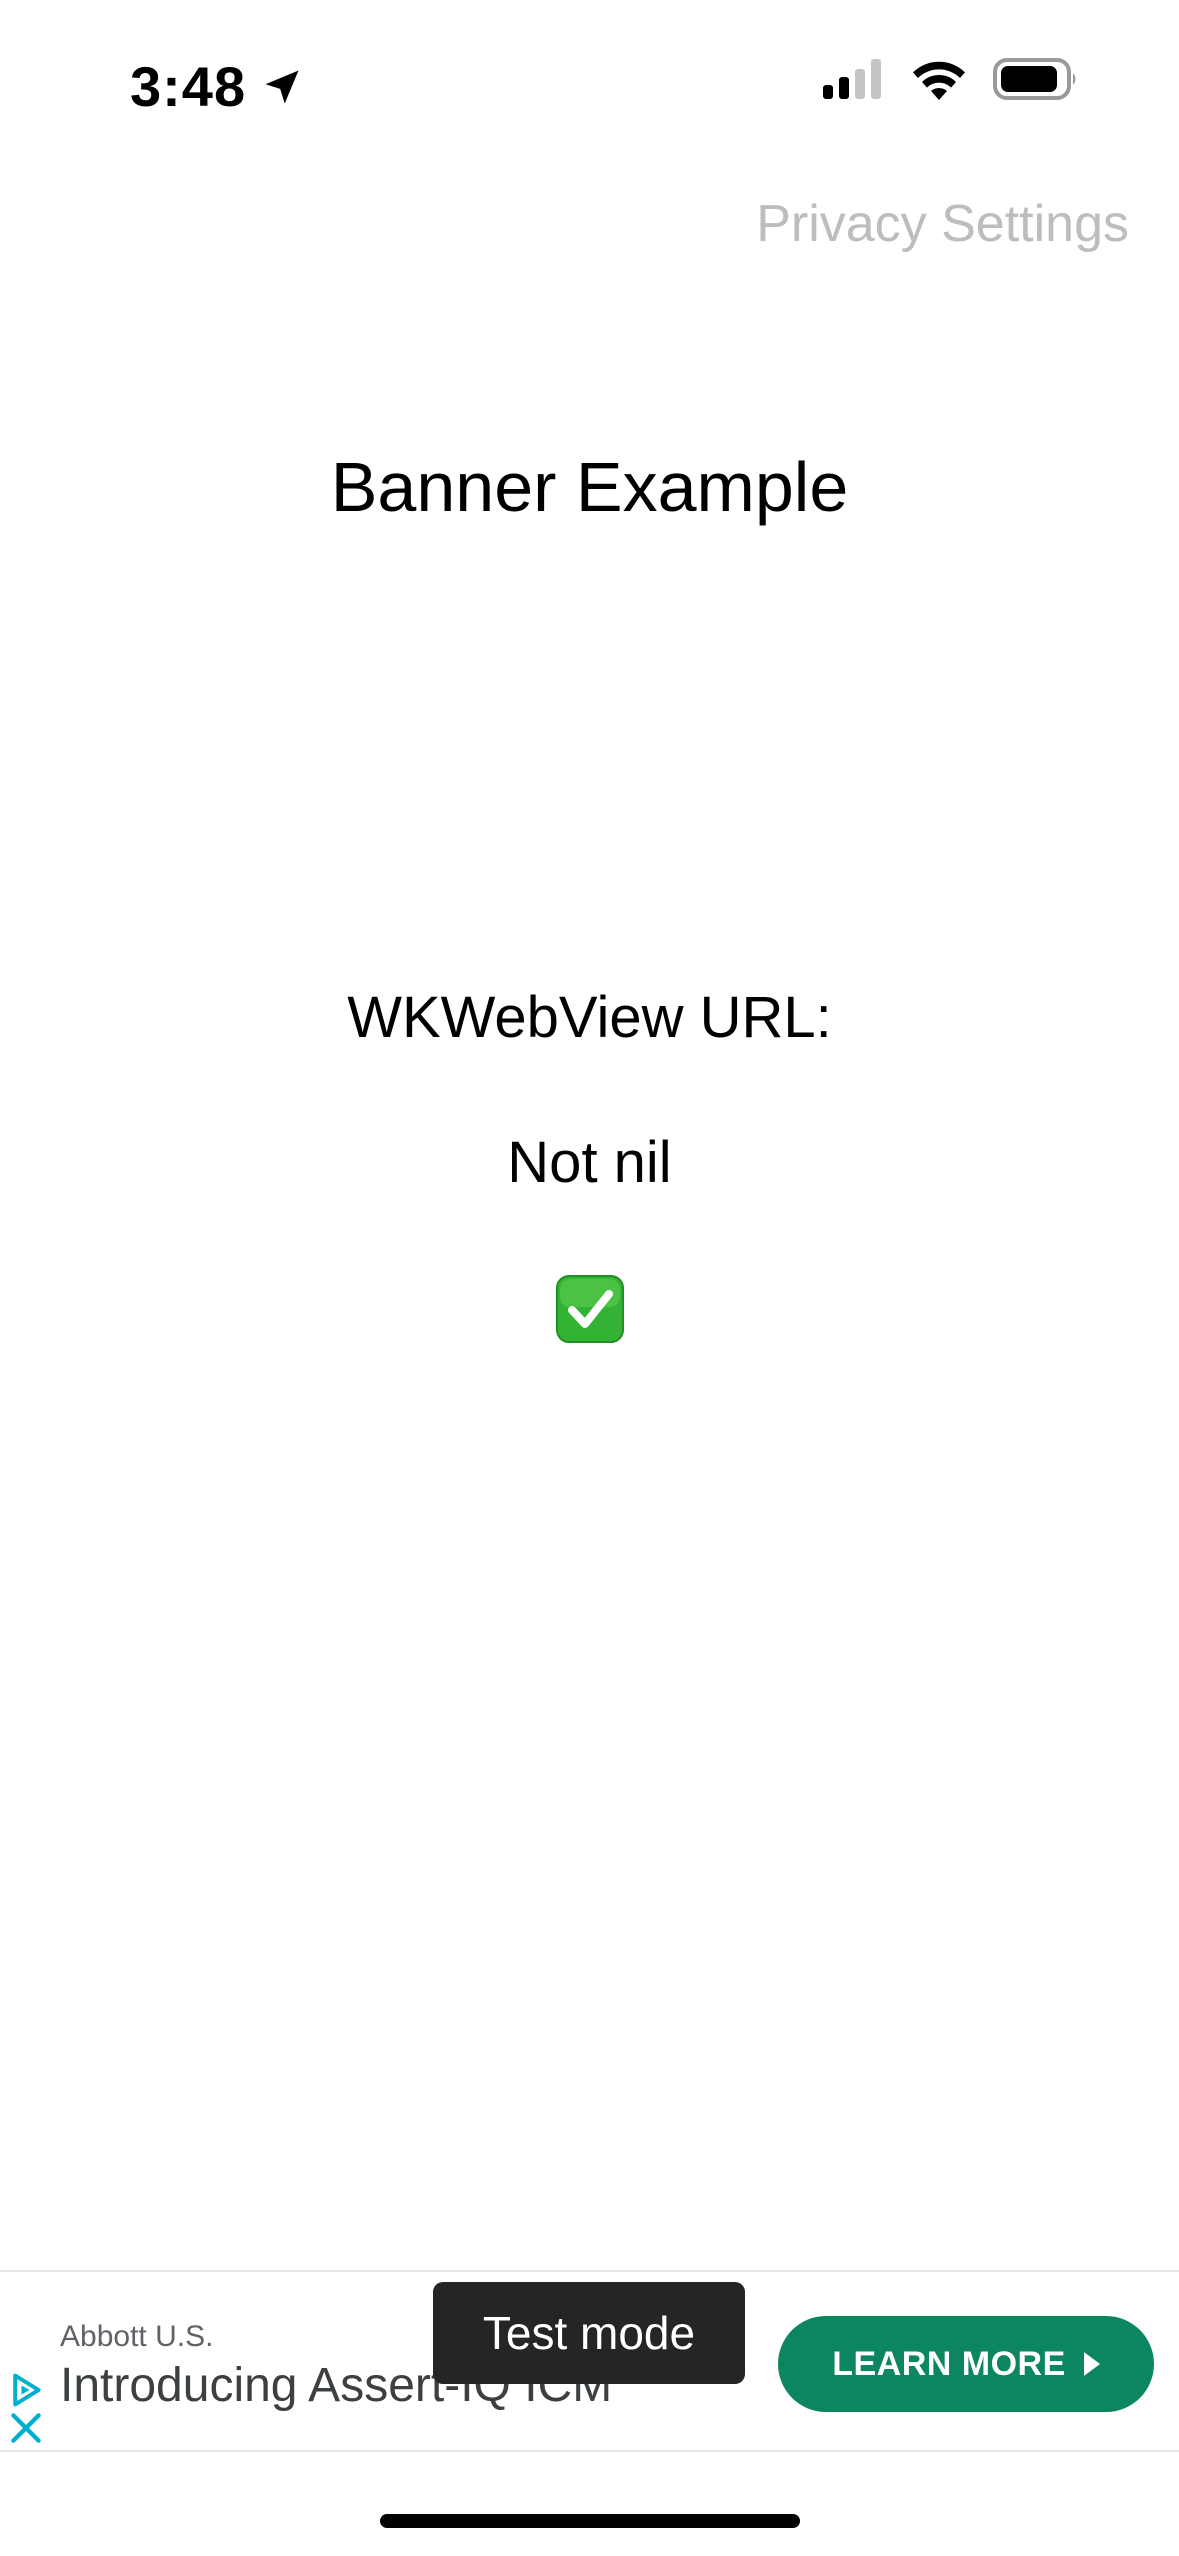  What do you see at coordinates (589, 487) in the screenshot?
I see `page-title: Banner Example` at bounding box center [589, 487].